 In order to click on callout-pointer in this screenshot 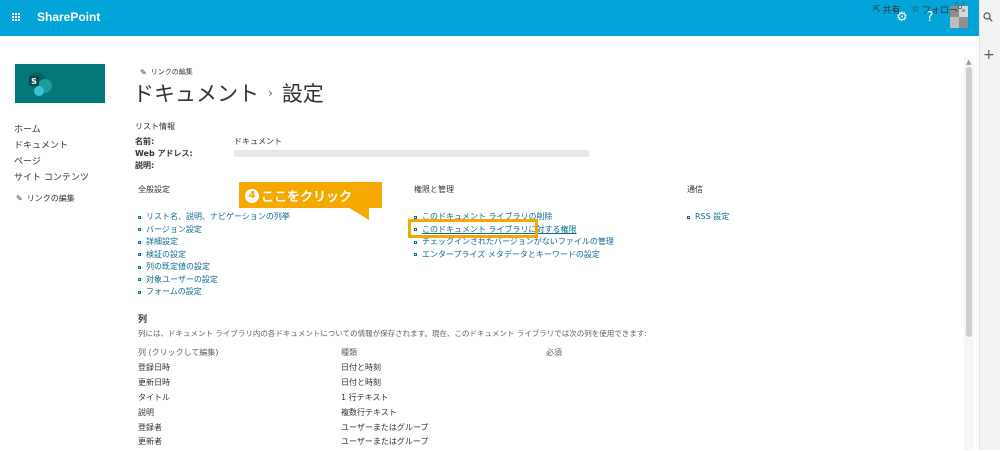, I will do `click(355, 211)`.